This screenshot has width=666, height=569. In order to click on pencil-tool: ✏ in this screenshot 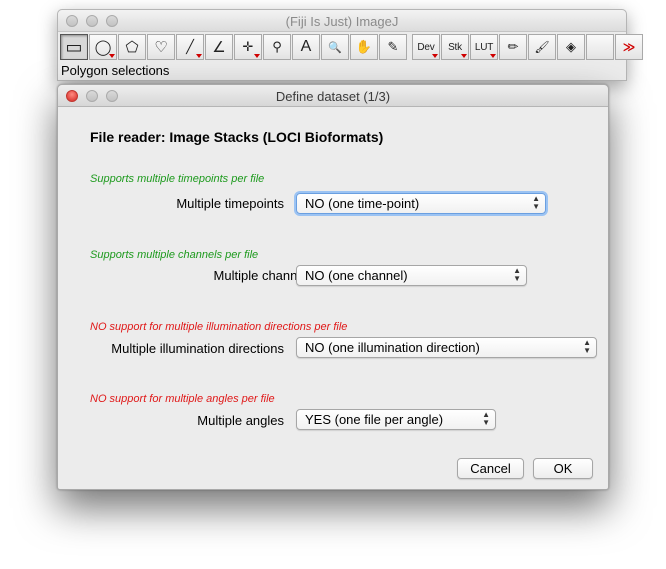, I will do `click(513, 47)`.